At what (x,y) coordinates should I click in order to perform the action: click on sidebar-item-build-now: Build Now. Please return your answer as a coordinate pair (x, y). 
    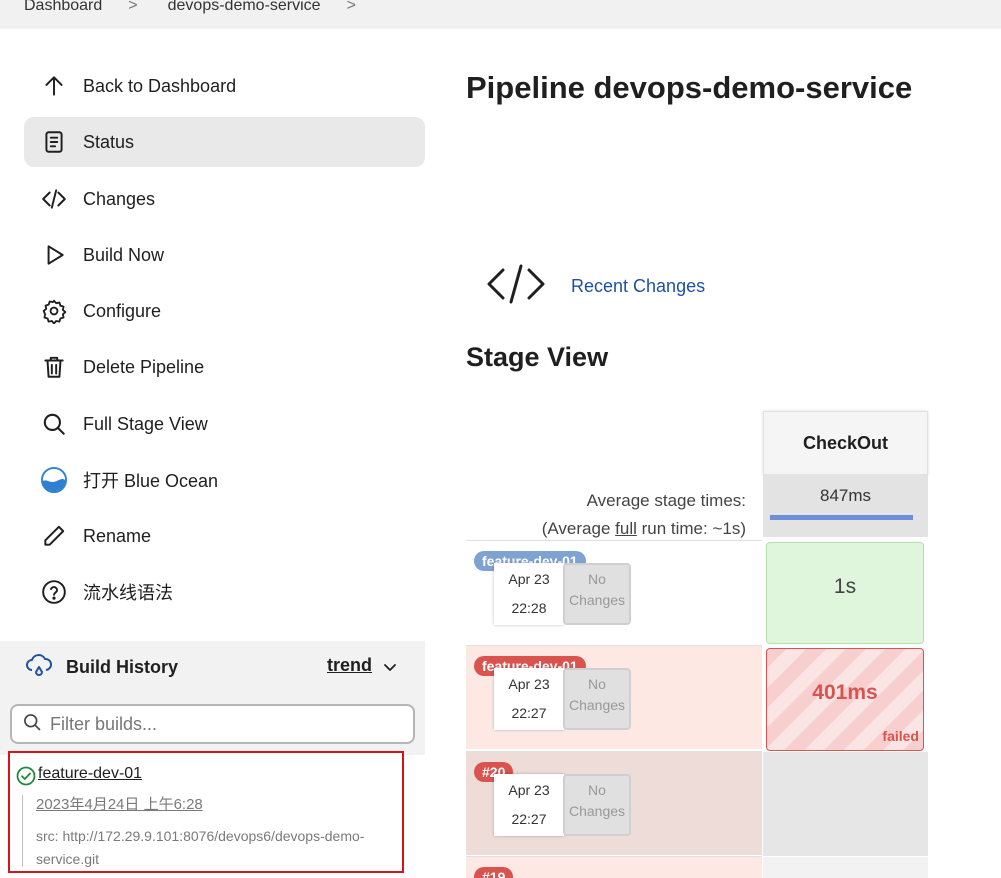
    Looking at the image, I should click on (224, 255).